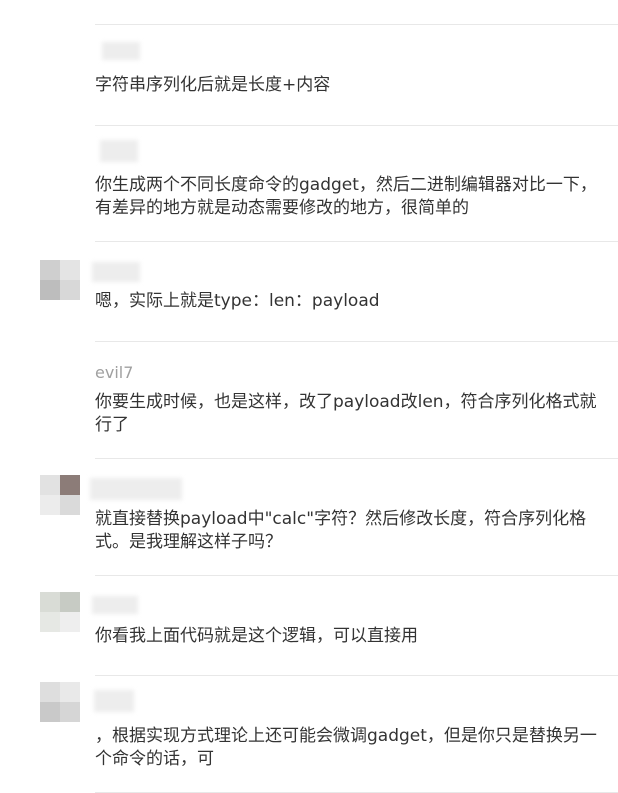 The width and height of the screenshot is (618, 793). I want to click on comment-text: 你要生成时候，也是这样，改了payload改len，符合序列化格式就行了, so click(346, 413).